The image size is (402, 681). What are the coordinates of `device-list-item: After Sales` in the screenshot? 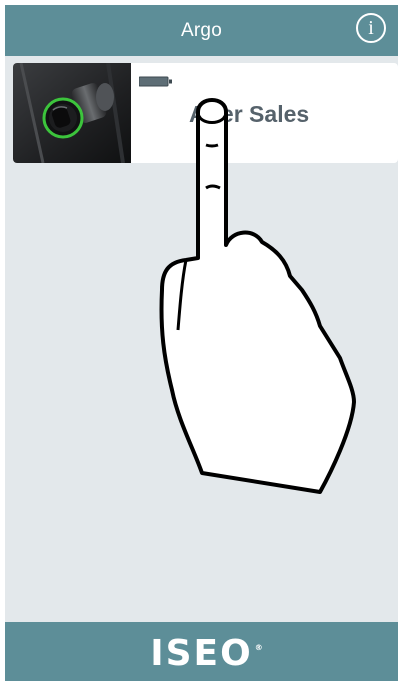 It's located at (205, 113).